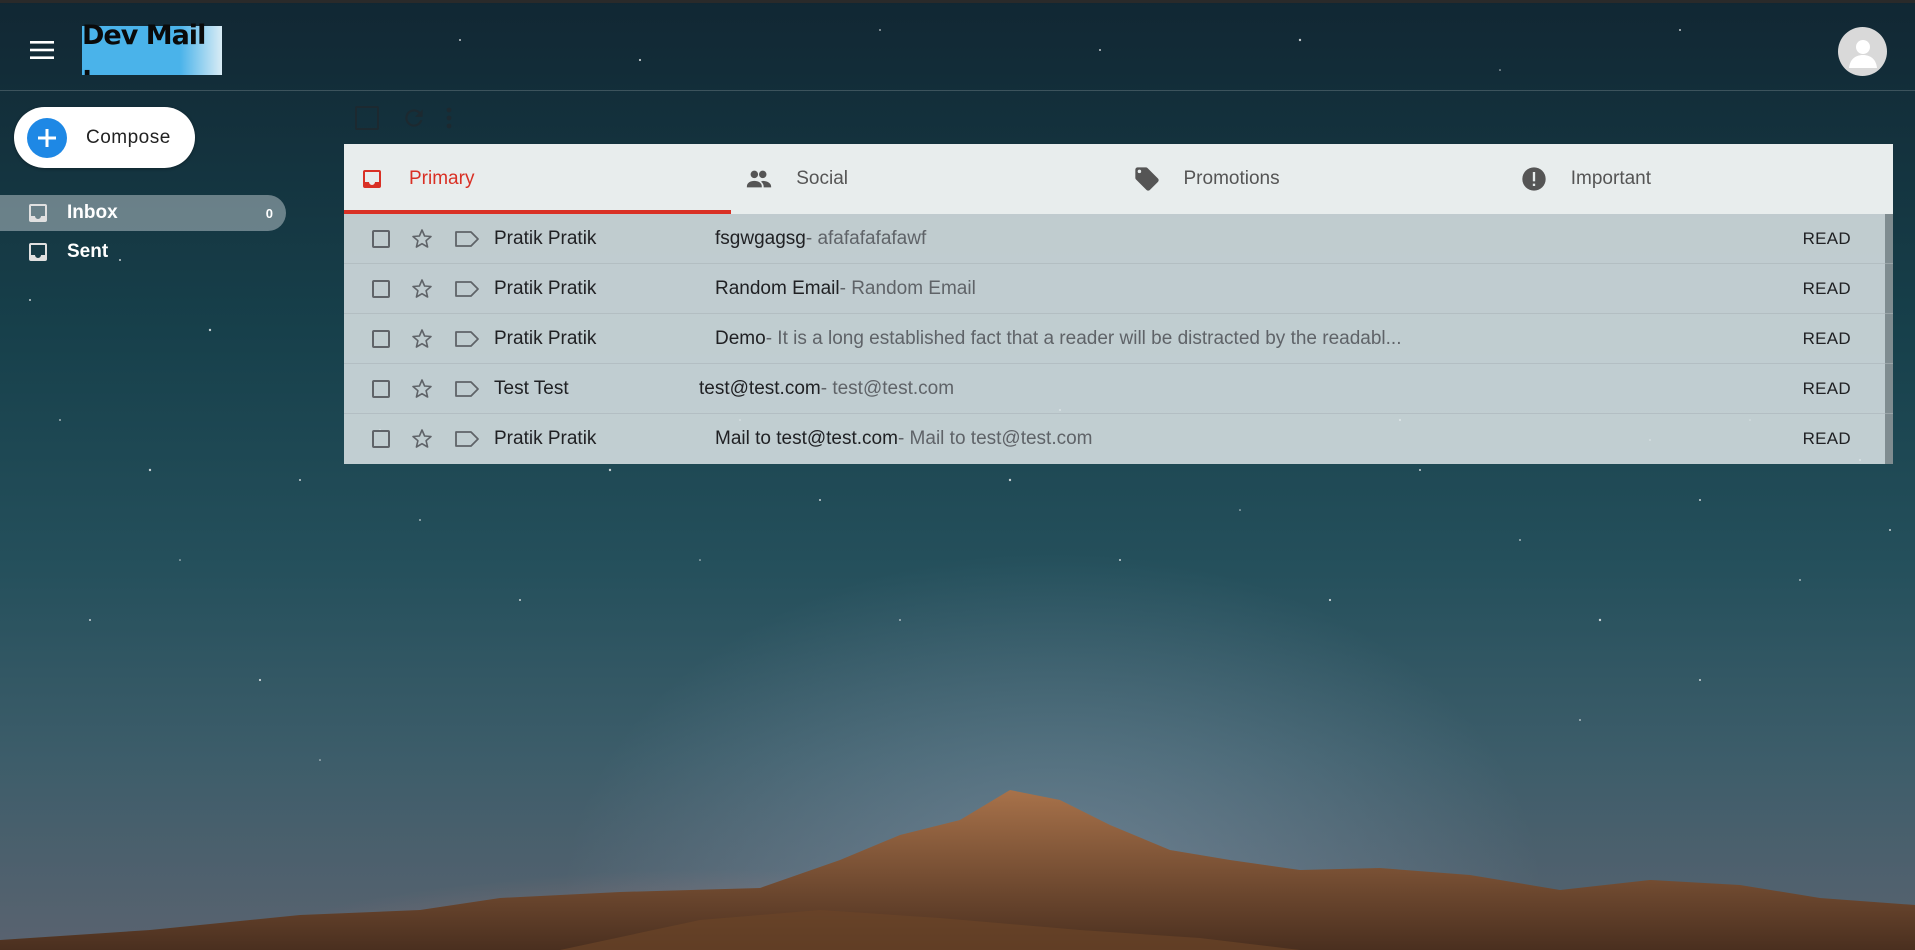  Describe the element at coordinates (907, 288) in the screenshot. I see `email-snippet: - Random Email` at that location.